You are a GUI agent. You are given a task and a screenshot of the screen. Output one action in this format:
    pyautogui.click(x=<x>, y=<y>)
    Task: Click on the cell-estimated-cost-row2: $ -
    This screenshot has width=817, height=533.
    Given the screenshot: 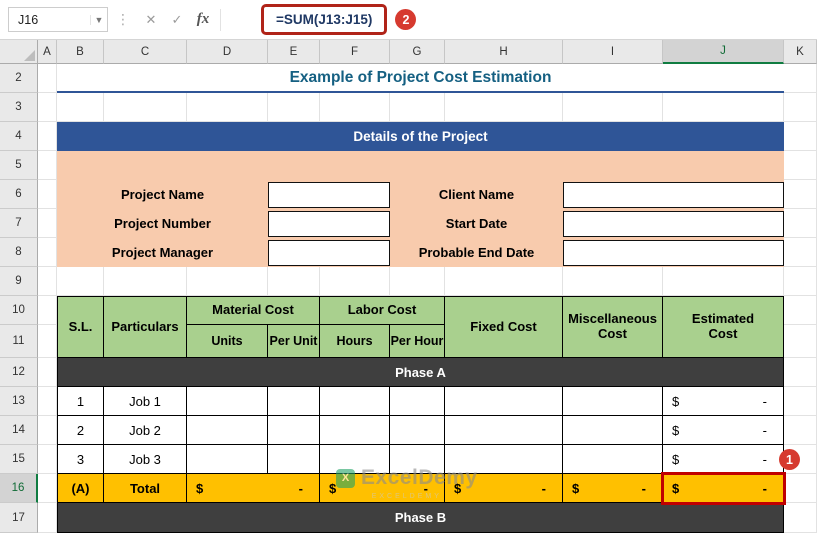 What is the action you would take?
    pyautogui.click(x=723, y=430)
    